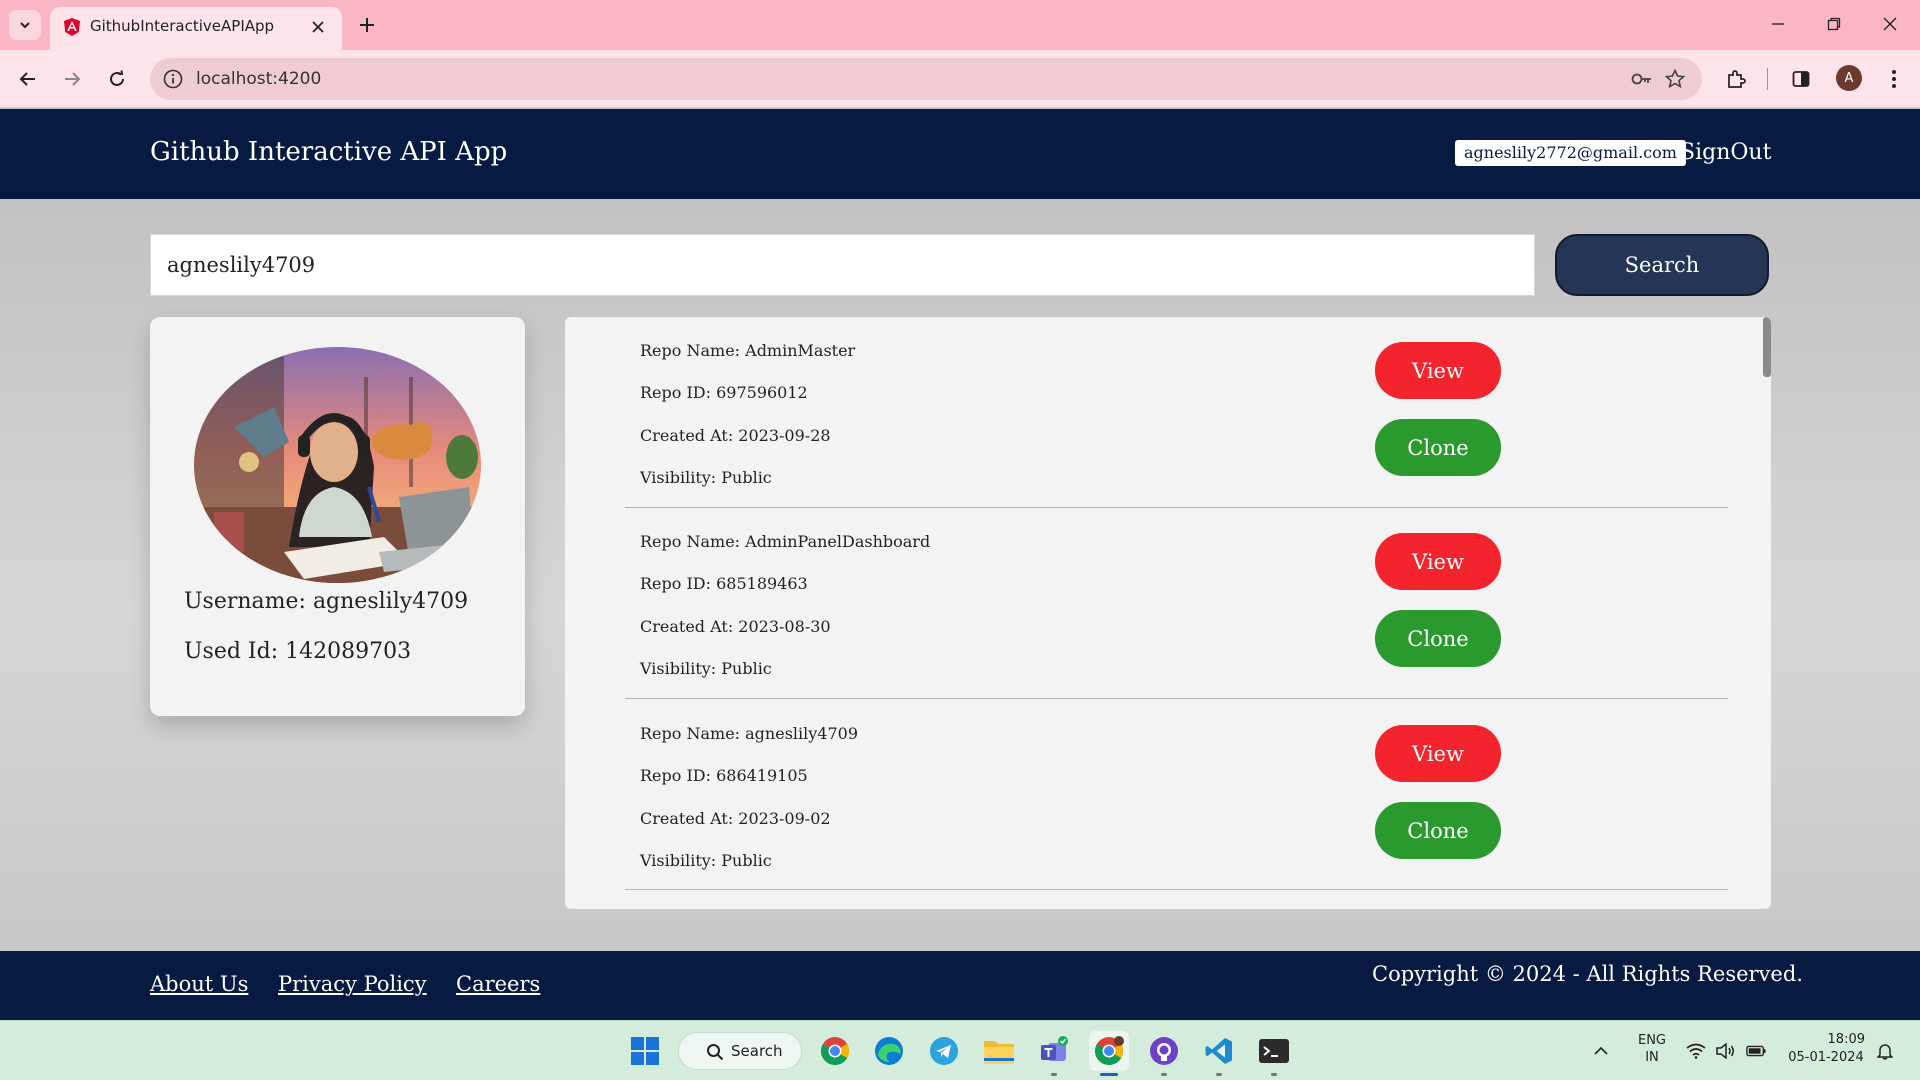  I want to click on language-indicator: ENG IN, so click(1652, 1049).